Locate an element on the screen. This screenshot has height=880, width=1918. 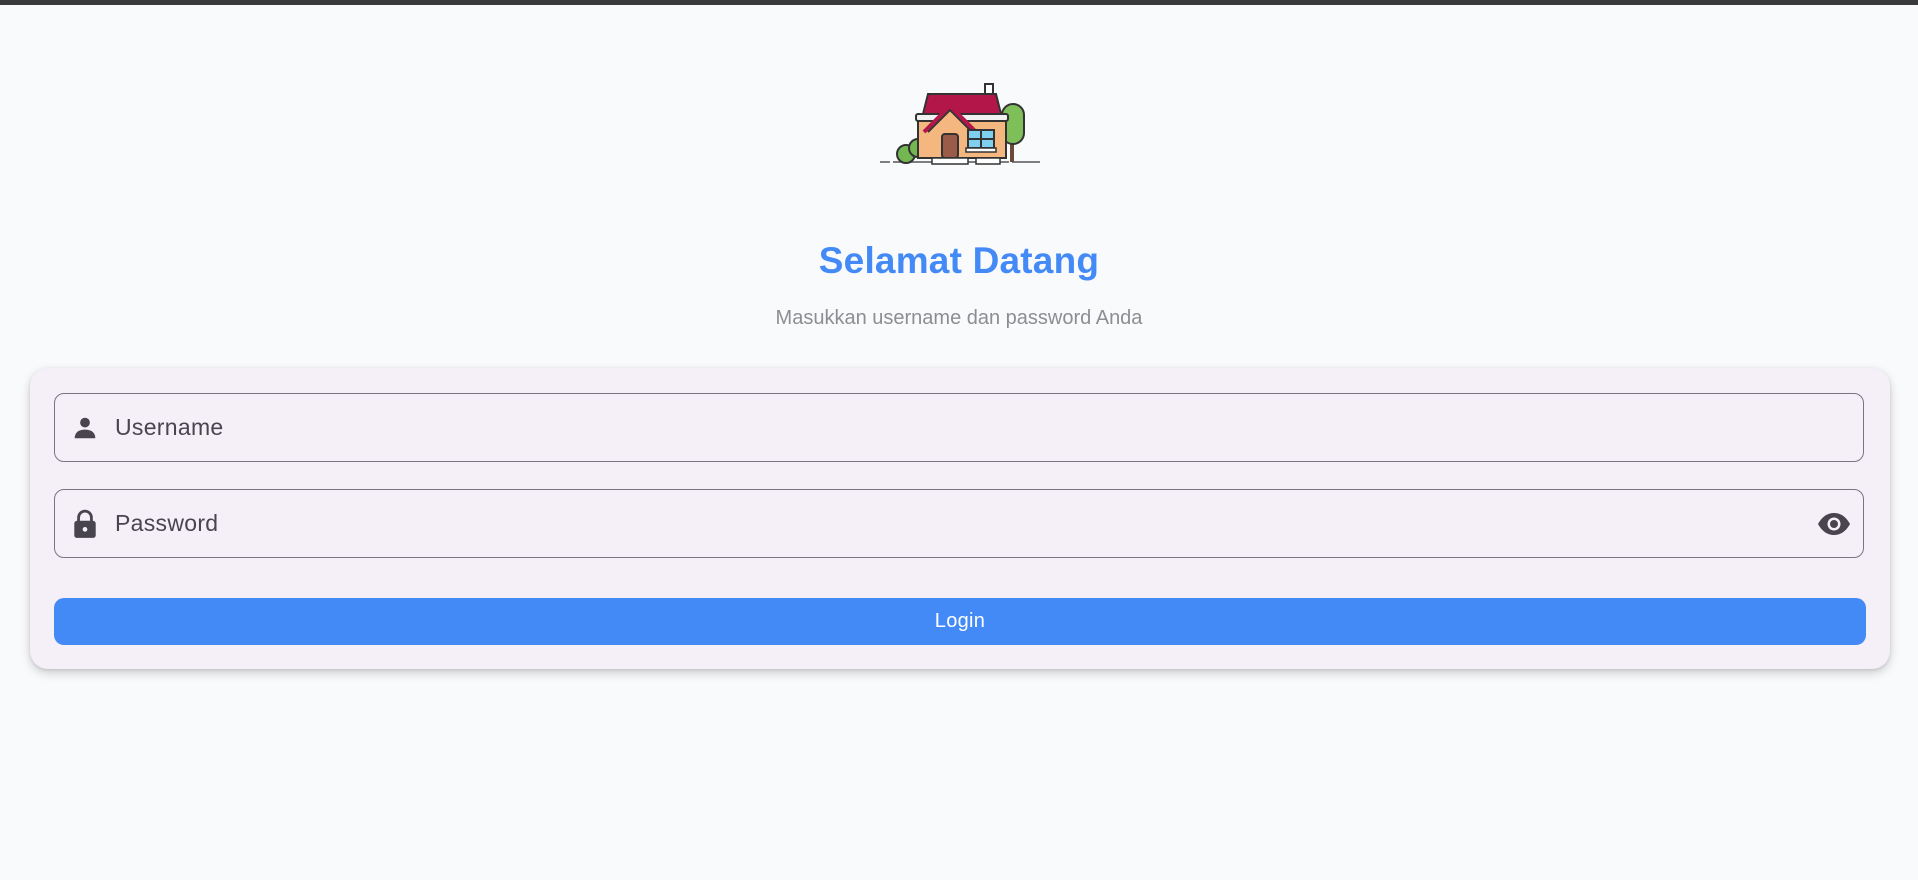
username-input is located at coordinates (989, 427).